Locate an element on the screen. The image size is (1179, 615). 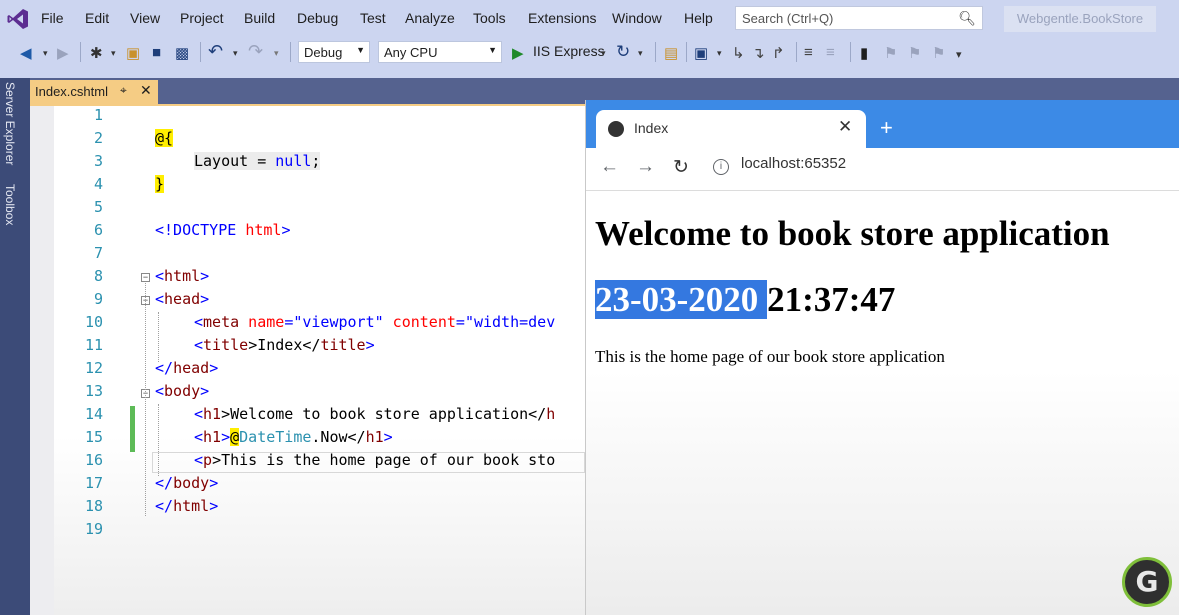
code-line-3: Layout = null; is located at coordinates (257, 161).